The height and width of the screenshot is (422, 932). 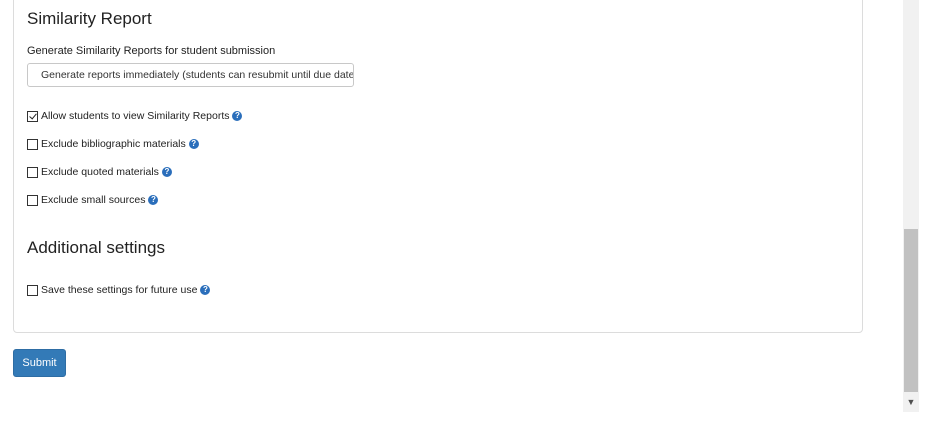 I want to click on exclude-bibliographic-label: Exclude bibliographic materials, so click(x=113, y=144).